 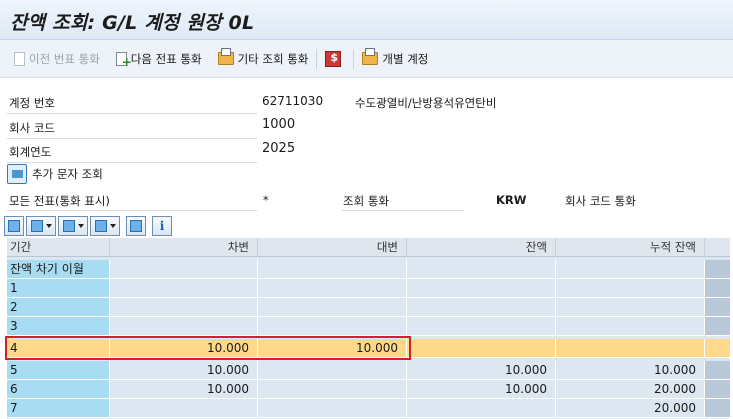 I want to click on table-row: 3, so click(x=368, y=326).